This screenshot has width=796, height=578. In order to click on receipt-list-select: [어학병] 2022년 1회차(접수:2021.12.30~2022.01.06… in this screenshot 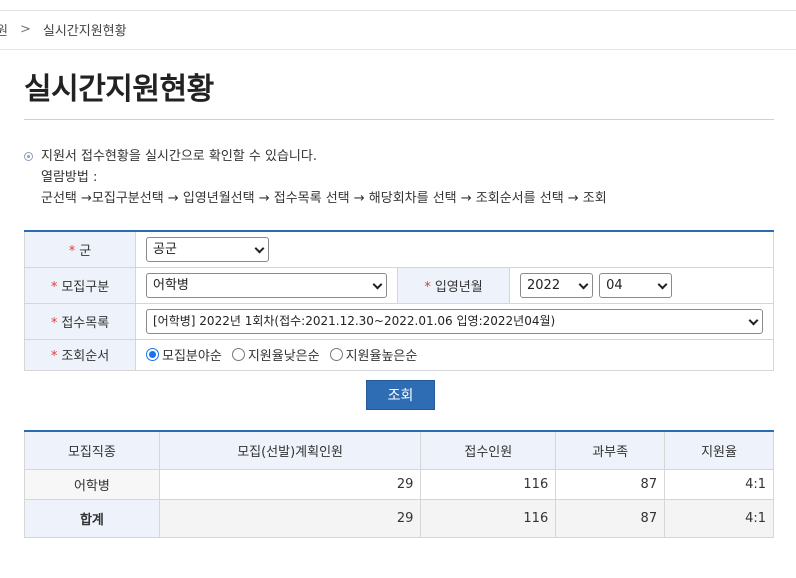, I will do `click(454, 321)`.